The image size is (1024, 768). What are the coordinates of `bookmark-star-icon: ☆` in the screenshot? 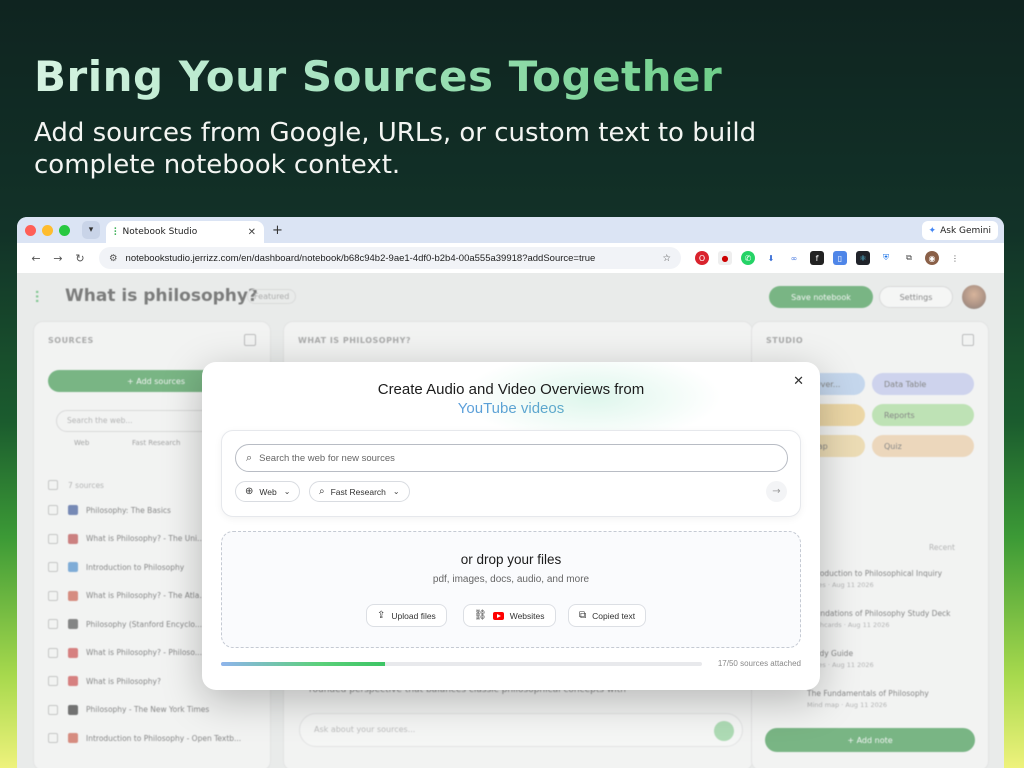 It's located at (666, 258).